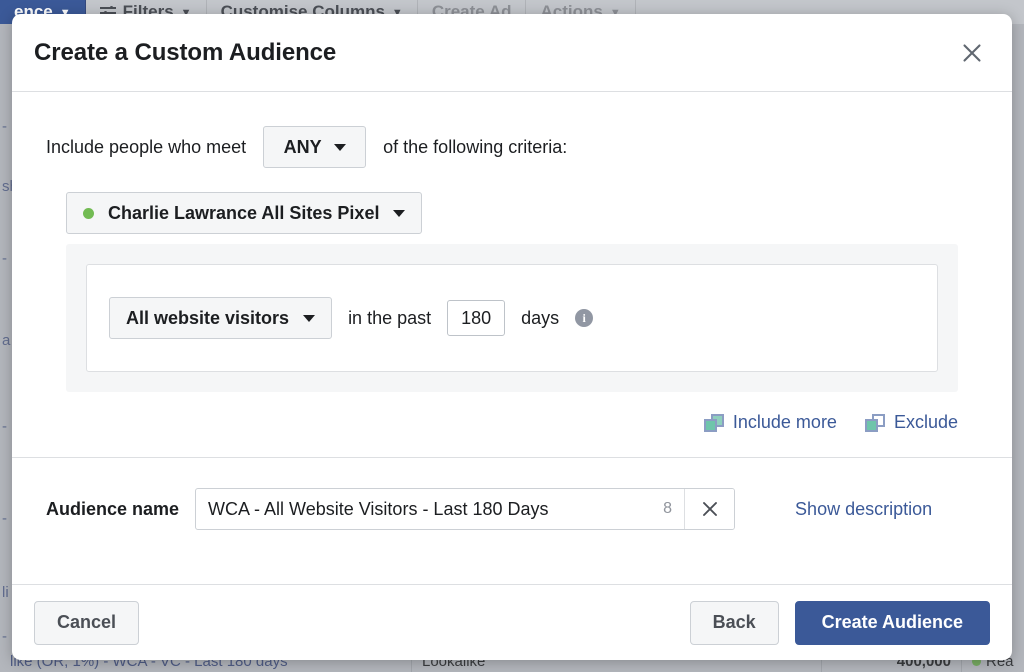  What do you see at coordinates (668, 508) in the screenshot?
I see `audience-name-counter: 8` at bounding box center [668, 508].